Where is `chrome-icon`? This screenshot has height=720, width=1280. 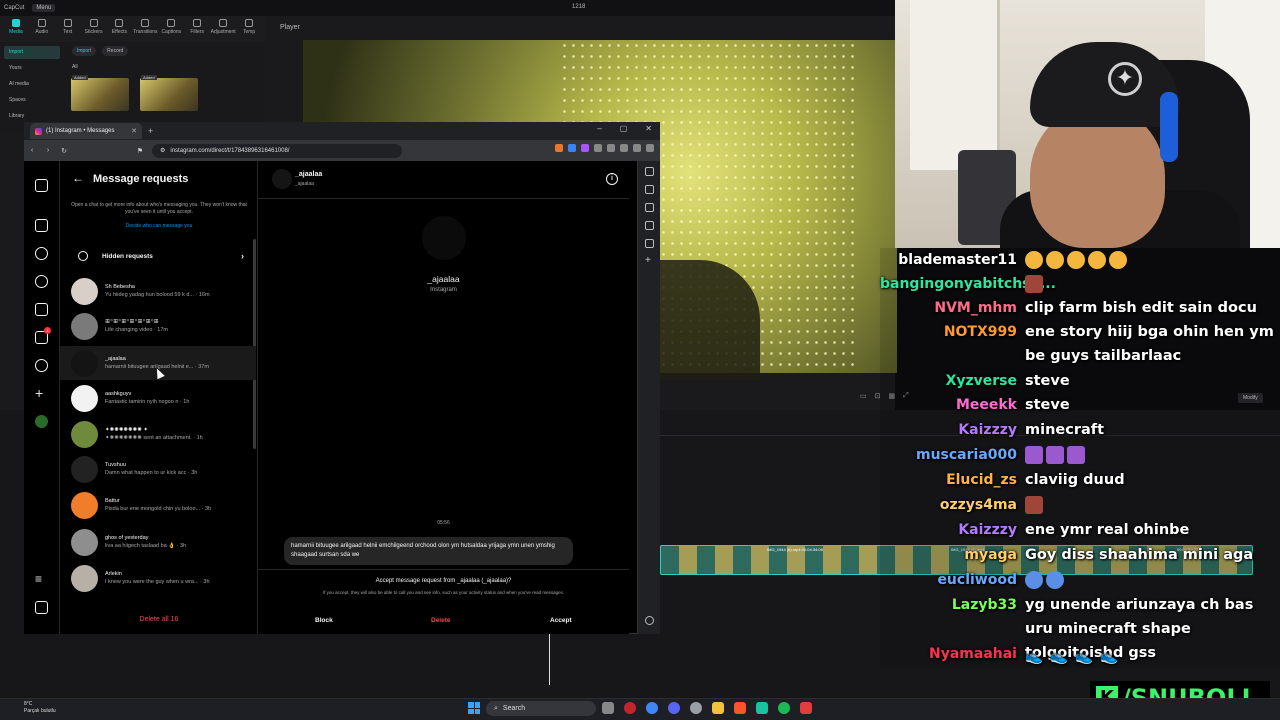
chrome-icon is located at coordinates (652, 708).